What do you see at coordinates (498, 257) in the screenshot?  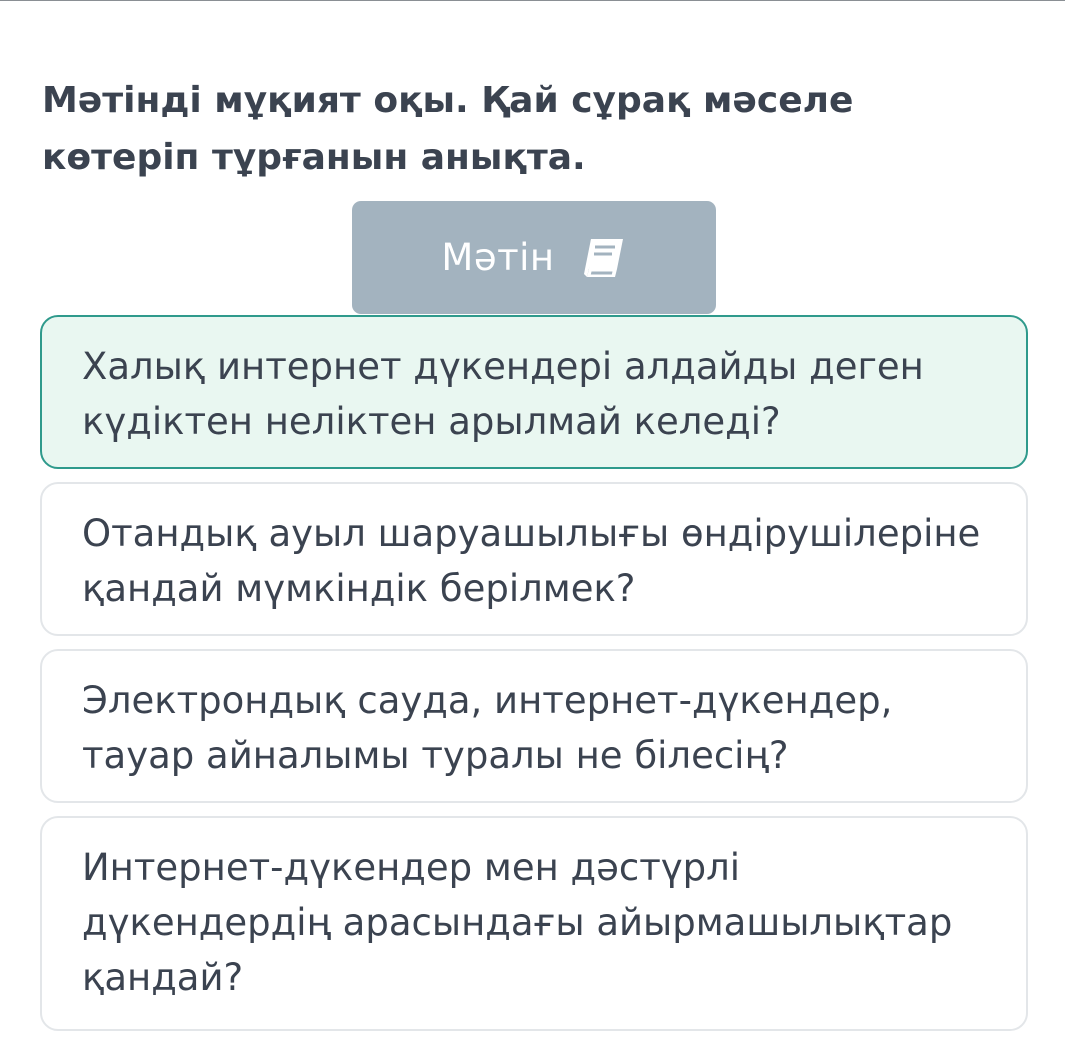 I see `text-button-label: Мәтін` at bounding box center [498, 257].